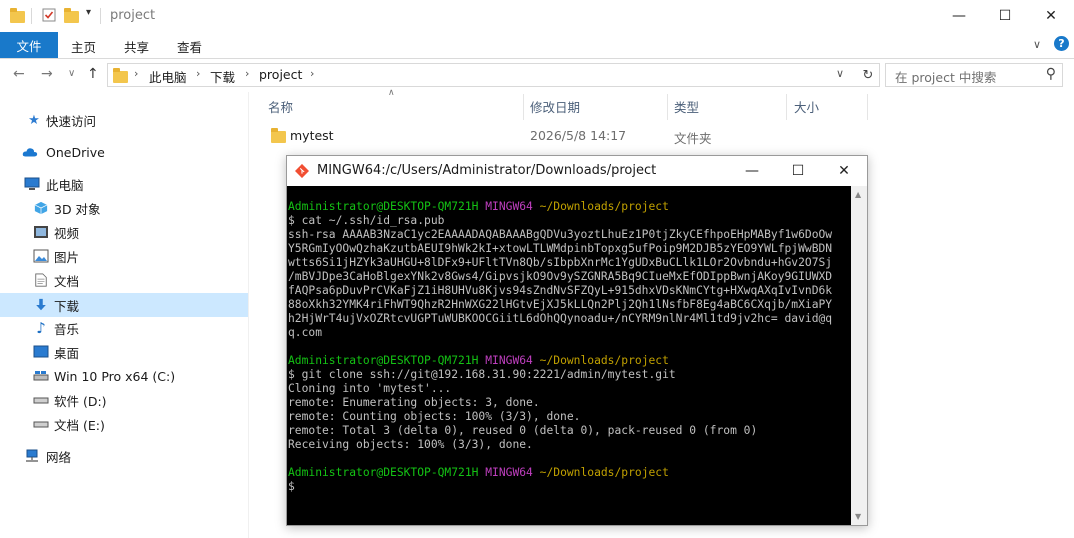 The width and height of the screenshot is (1074, 538). What do you see at coordinates (248, 315) in the screenshot?
I see `pane-divider` at bounding box center [248, 315].